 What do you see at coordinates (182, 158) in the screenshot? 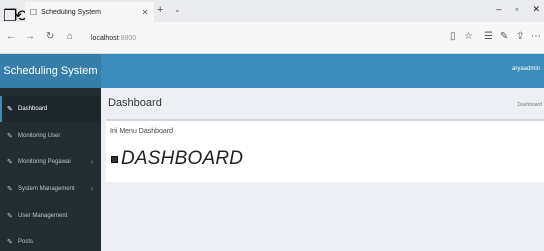
I see `dashboard-heading-text: DASHBOARD` at bounding box center [182, 158].